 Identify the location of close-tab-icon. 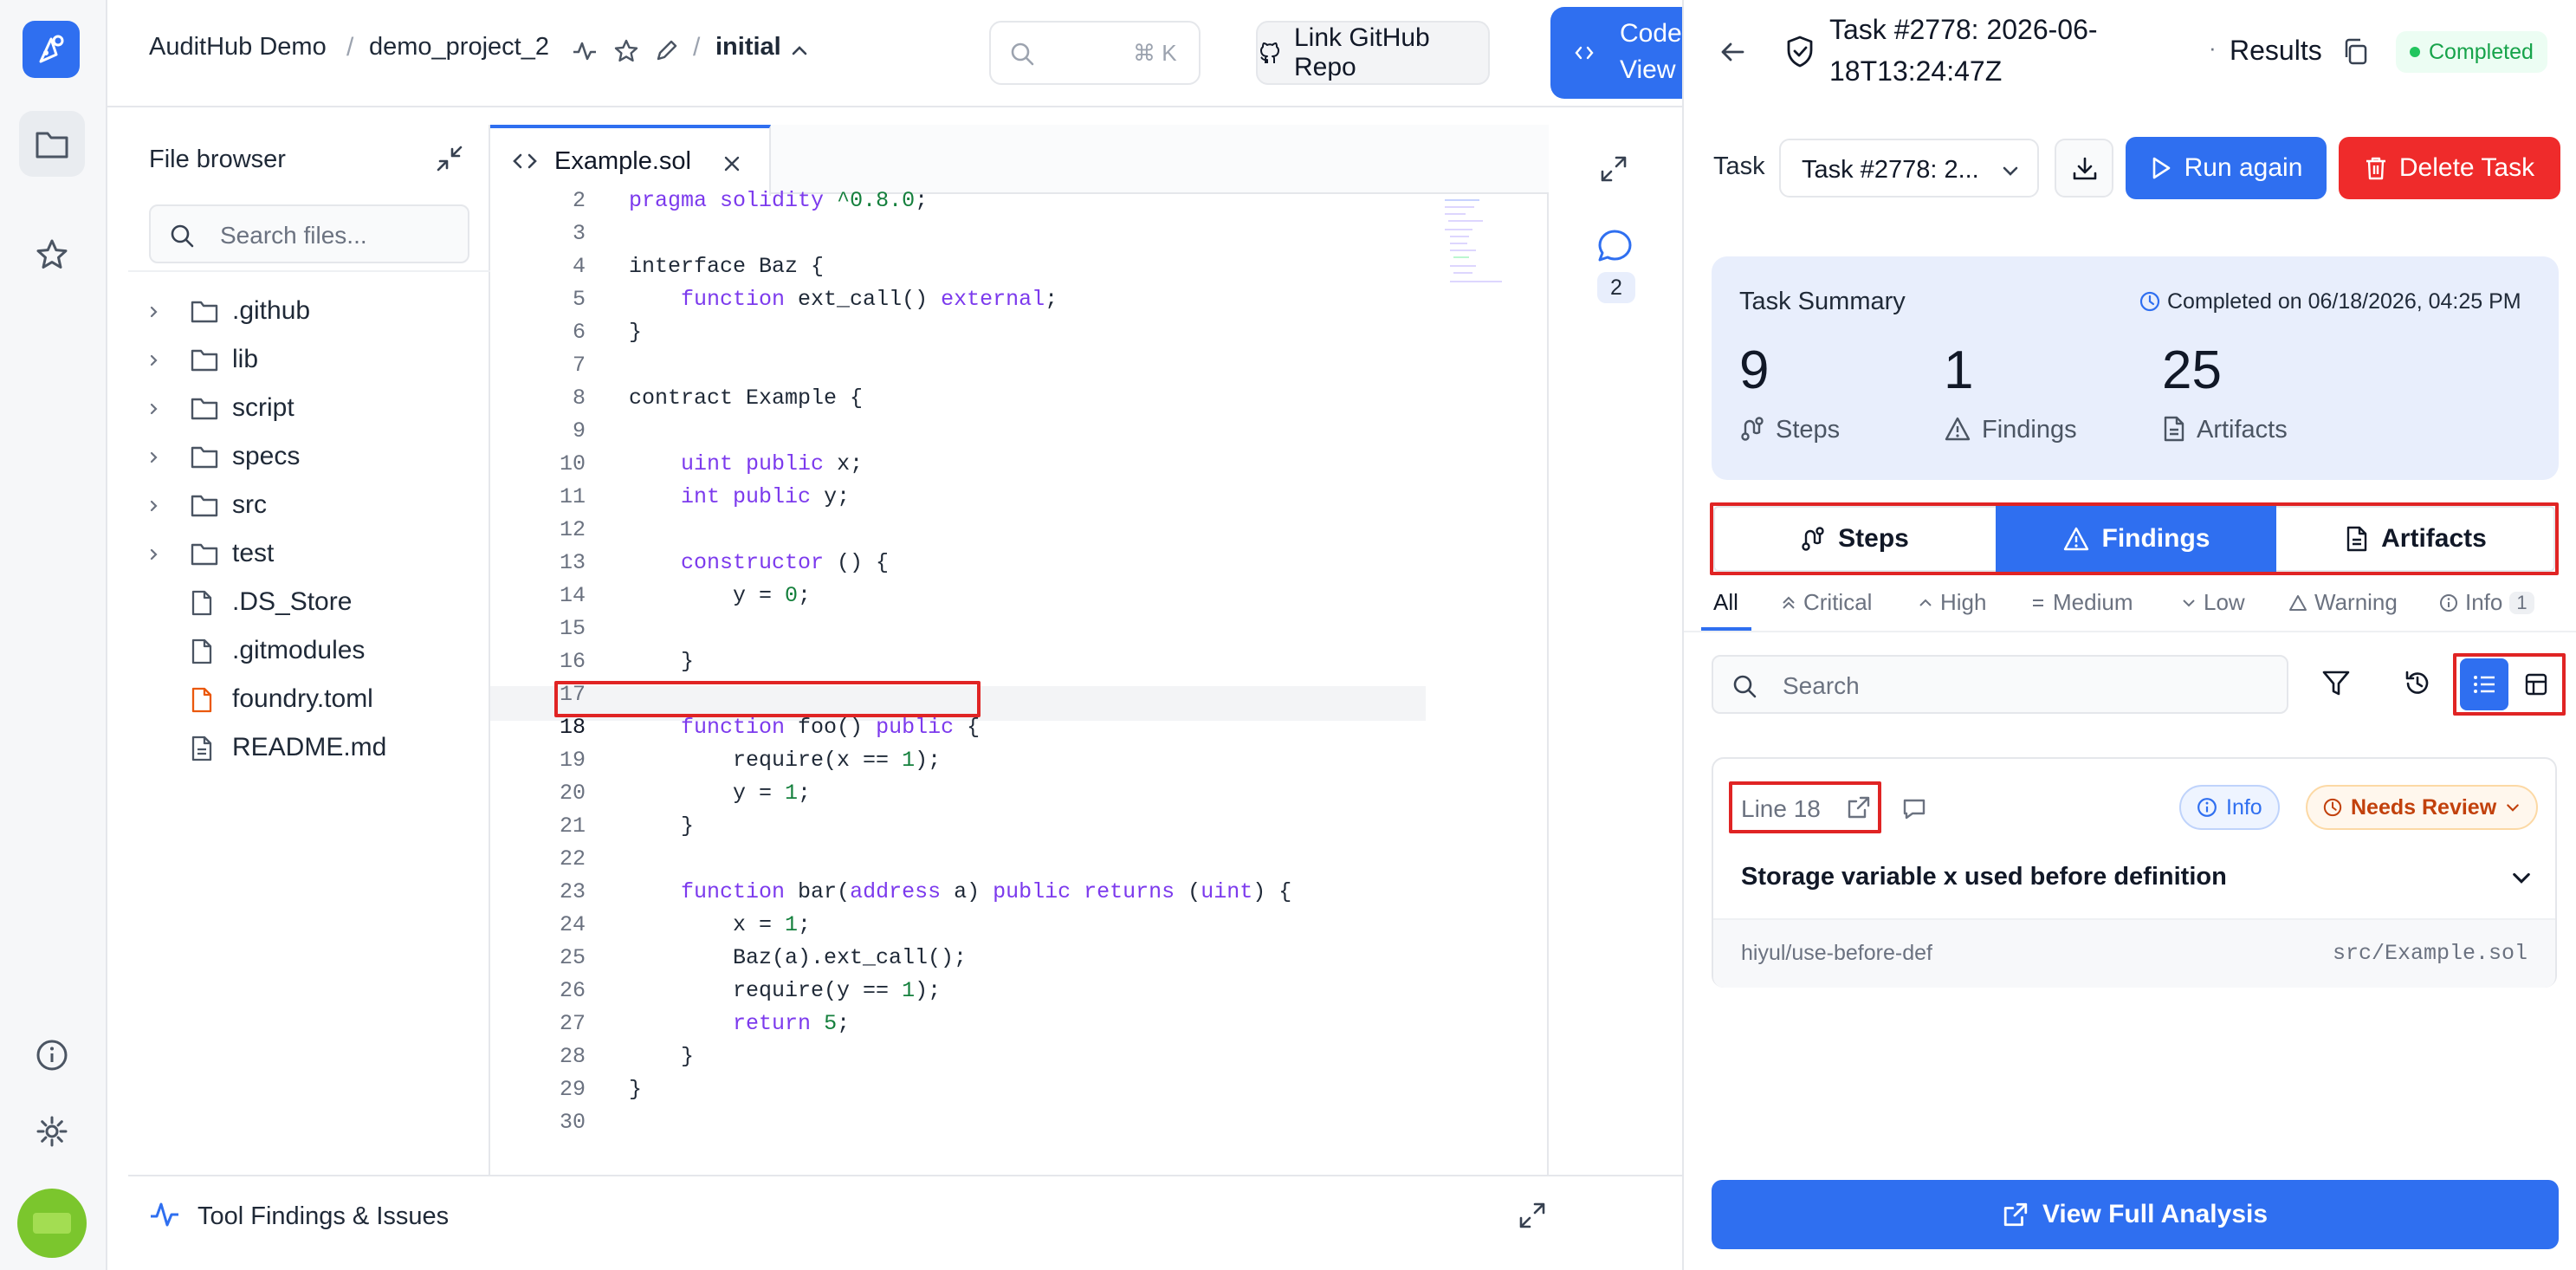
(731, 164).